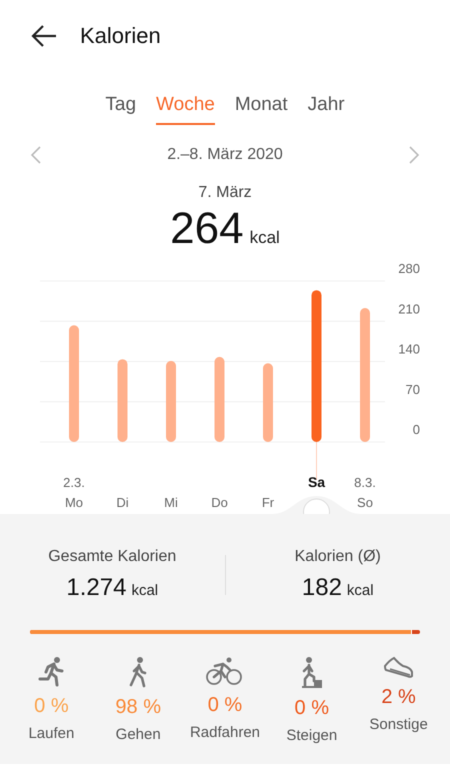 The height and width of the screenshot is (769, 450). What do you see at coordinates (74, 502) in the screenshot?
I see `day-label: Mo` at bounding box center [74, 502].